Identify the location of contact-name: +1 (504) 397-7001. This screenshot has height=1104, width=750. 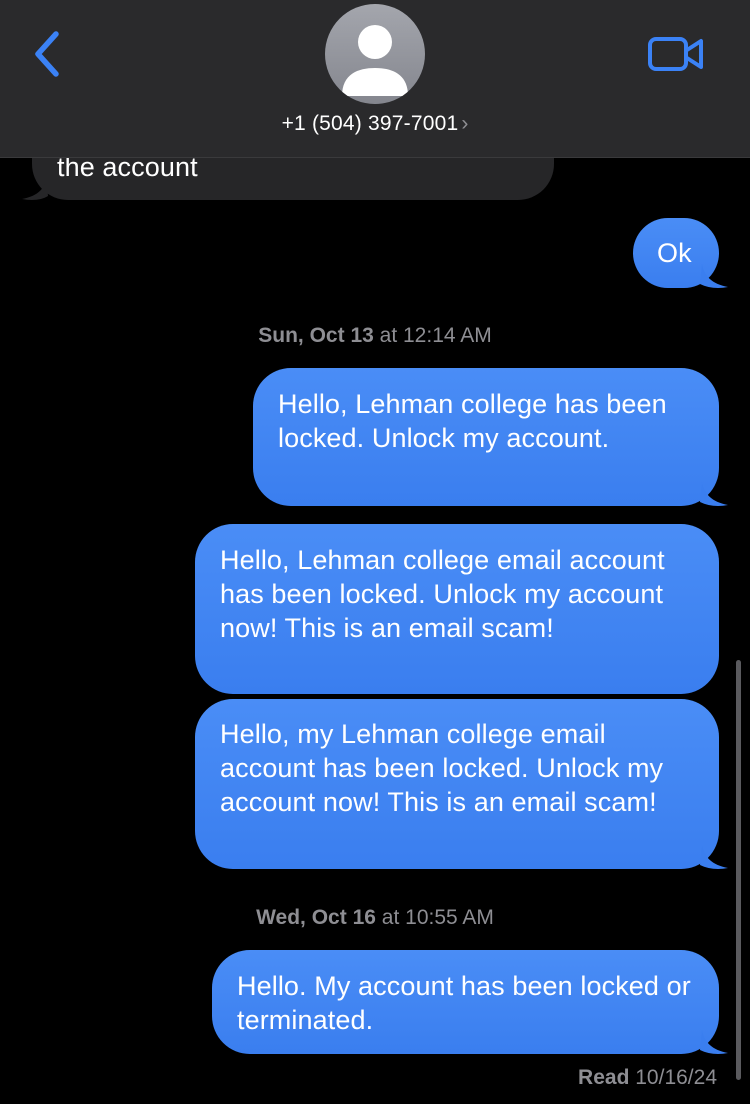
(370, 123).